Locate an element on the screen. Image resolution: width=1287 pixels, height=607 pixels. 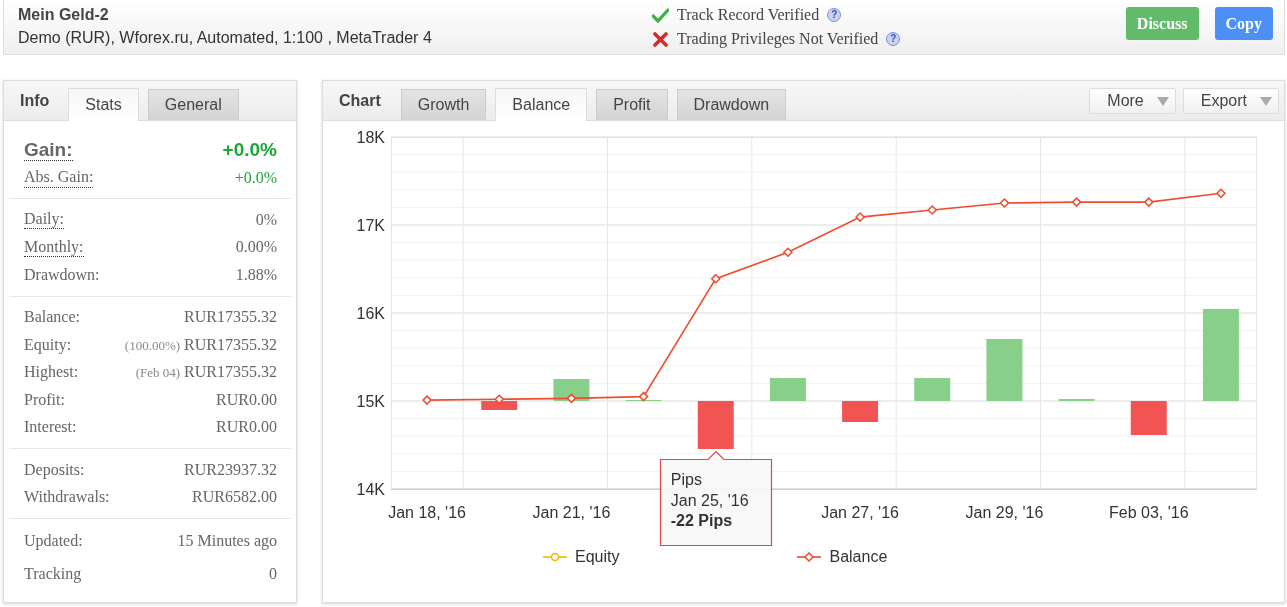
tab: Stats is located at coordinates (103, 104).